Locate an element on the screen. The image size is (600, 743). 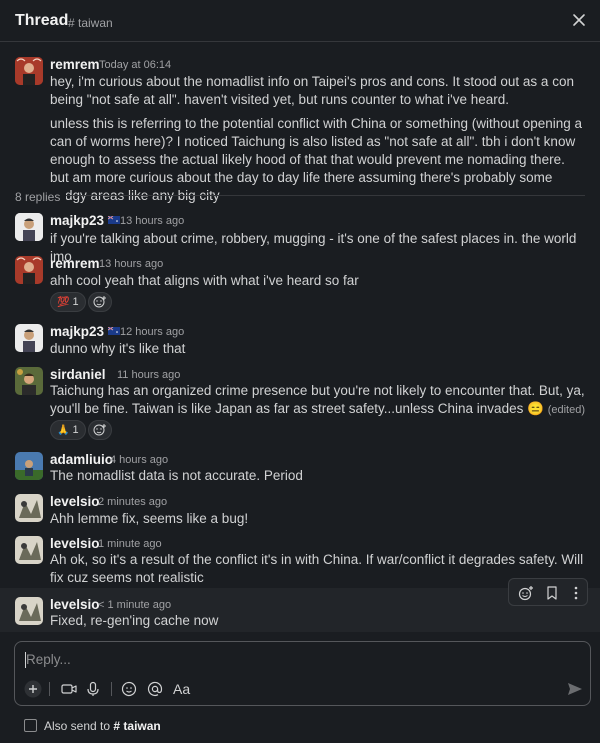
message-timestamp: Today at 06:14 is located at coordinates (135, 65).